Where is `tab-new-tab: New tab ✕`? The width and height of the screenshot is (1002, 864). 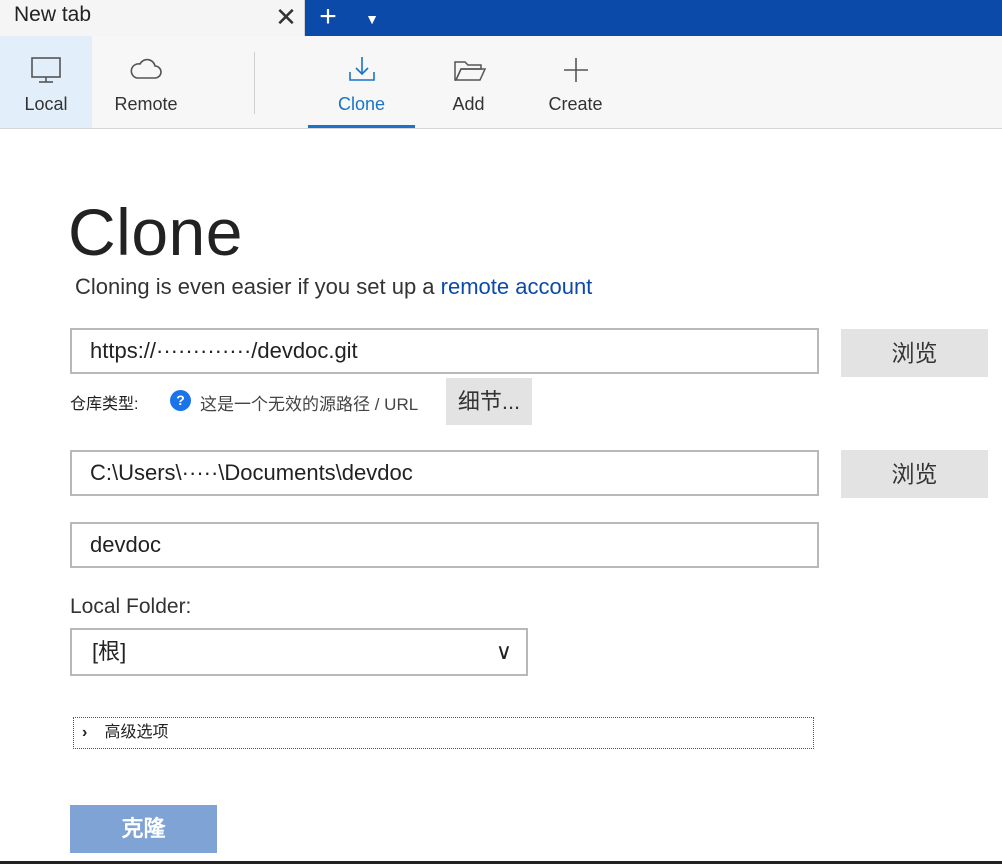 tab-new-tab: New tab ✕ is located at coordinates (152, 18).